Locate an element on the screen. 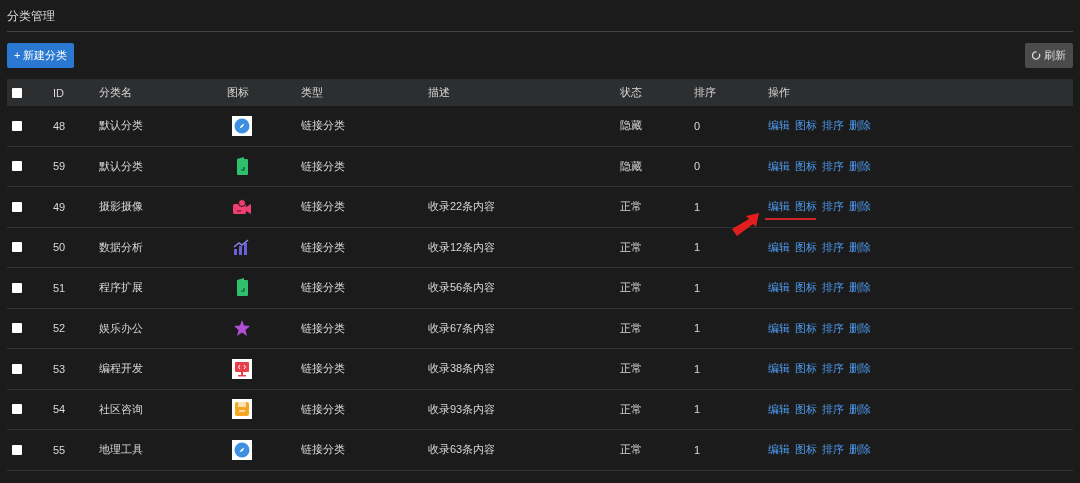 The image size is (1080, 483). description-cell-text: 收录22条内容 is located at coordinates (462, 207).